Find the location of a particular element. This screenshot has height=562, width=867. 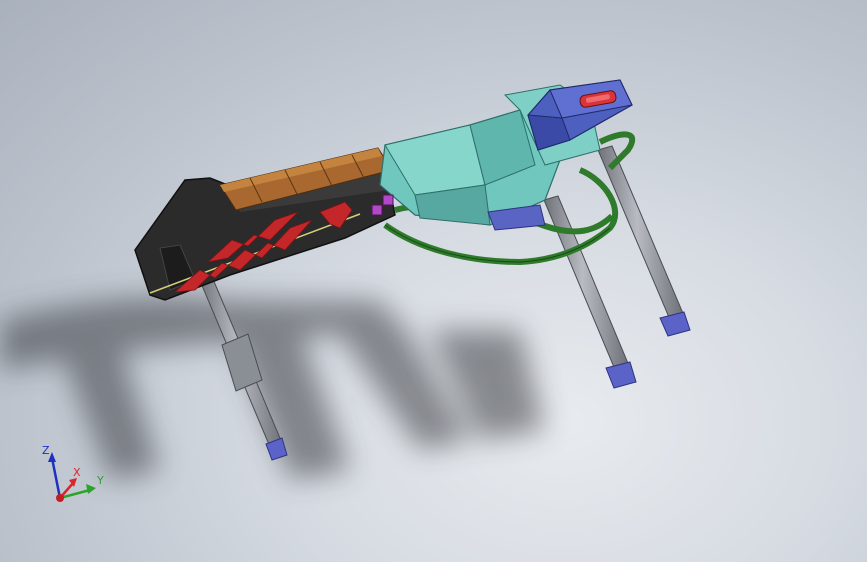

rear-leg-right is located at coordinates (644, 241).